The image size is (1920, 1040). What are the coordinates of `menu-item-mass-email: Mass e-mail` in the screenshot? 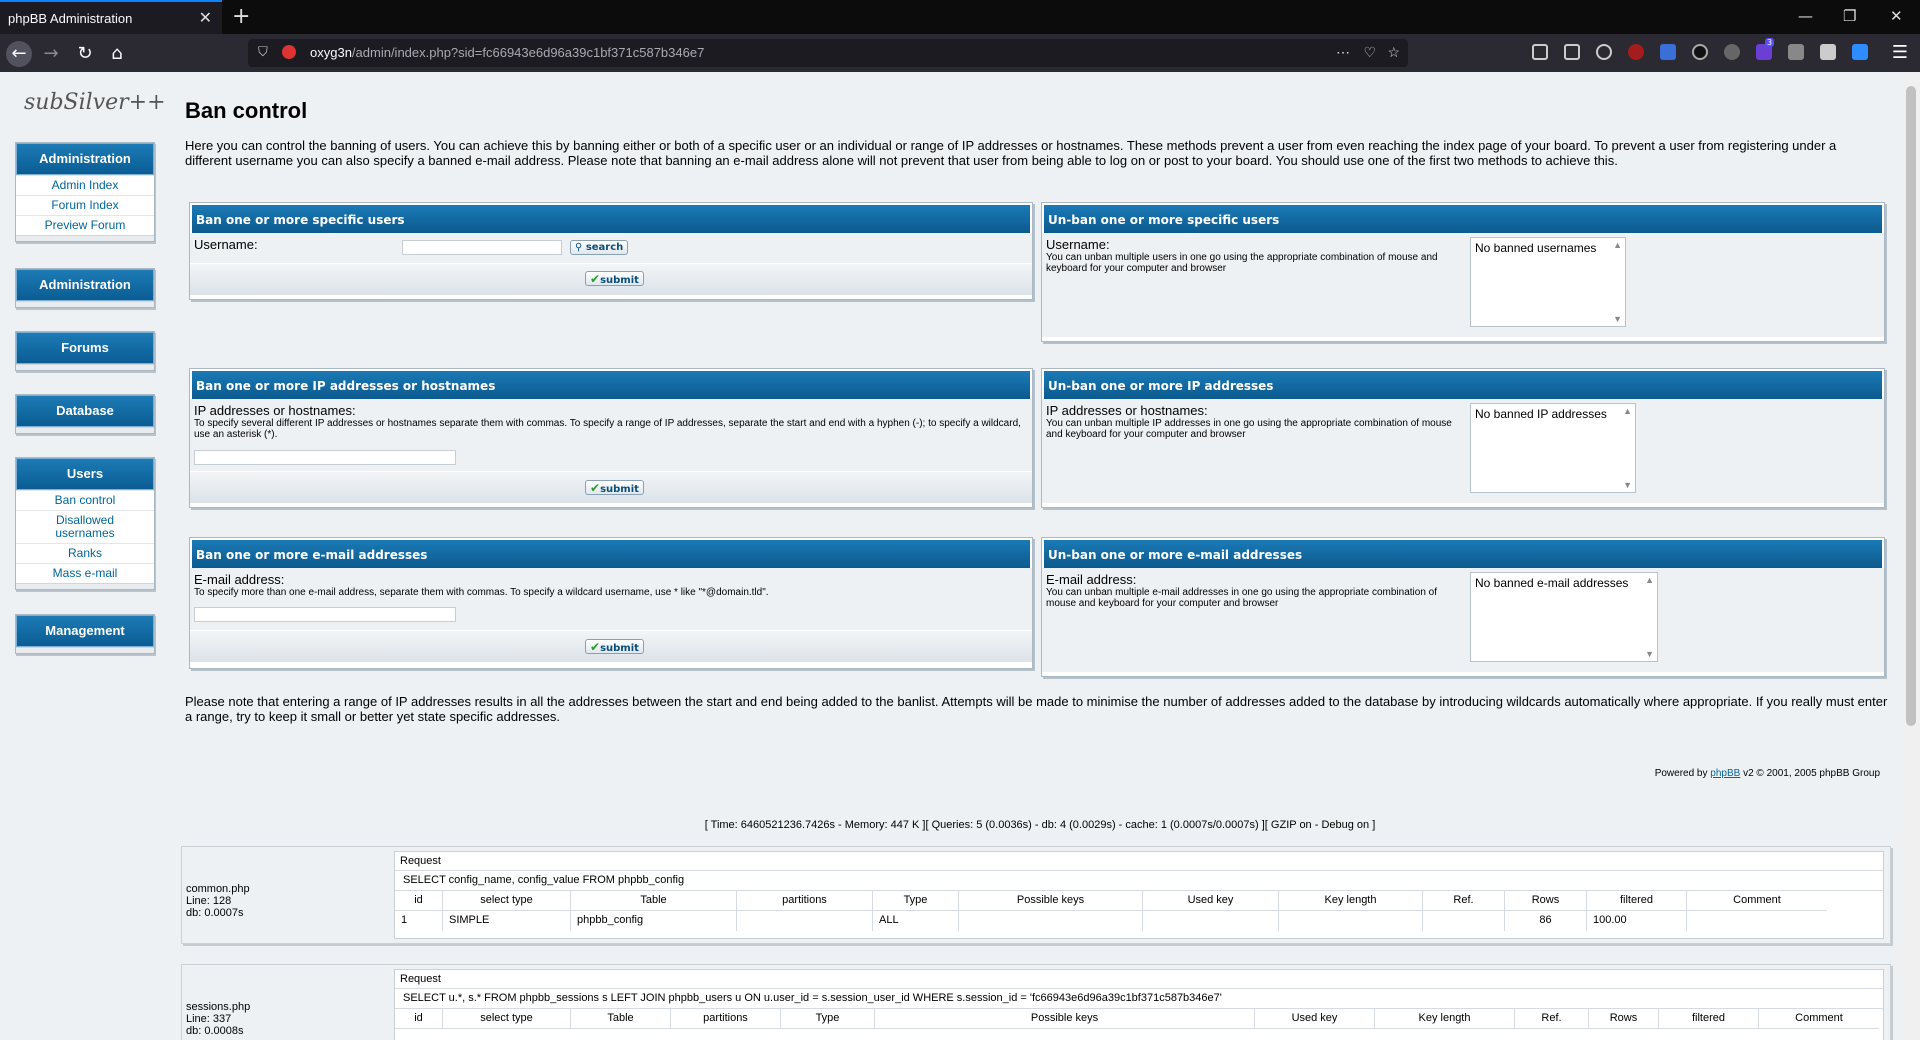 It's located at (85, 573).